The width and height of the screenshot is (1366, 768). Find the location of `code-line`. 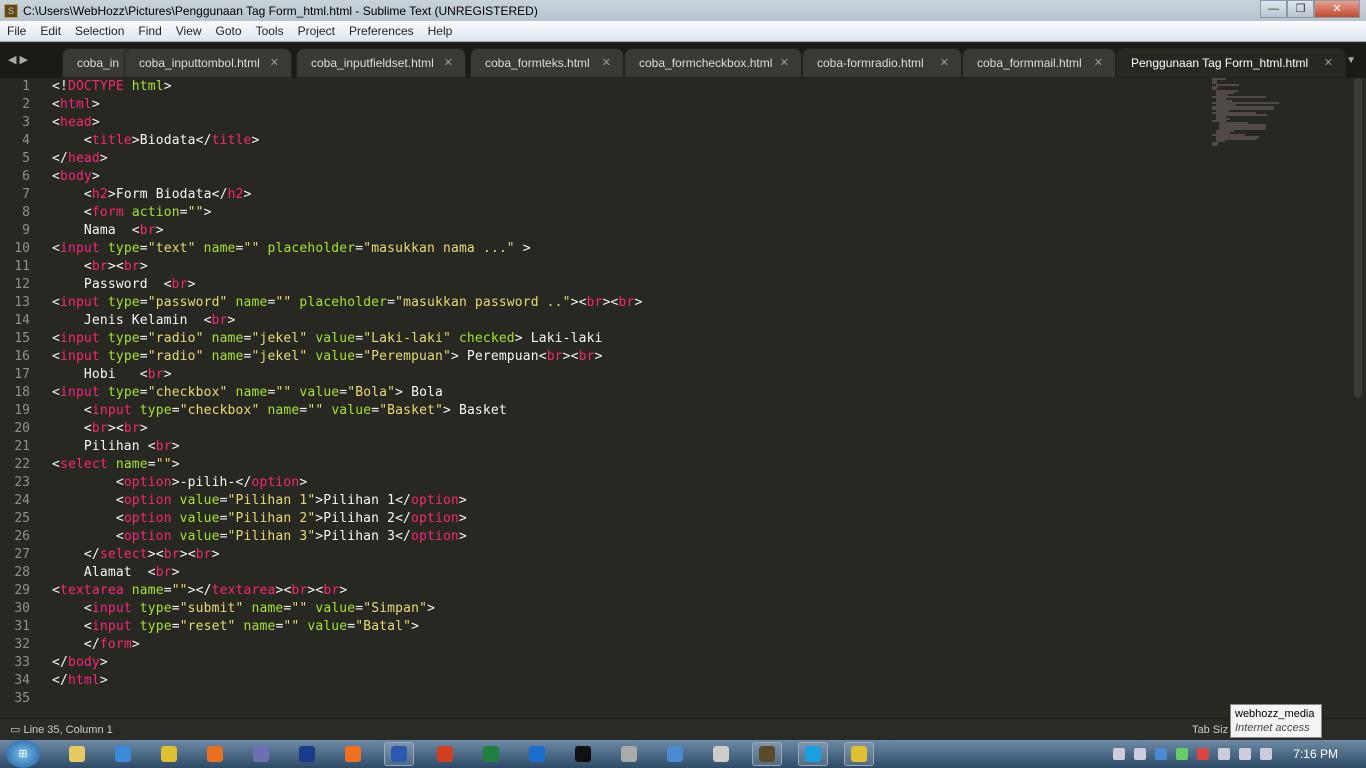

code-line is located at coordinates (347, 699).